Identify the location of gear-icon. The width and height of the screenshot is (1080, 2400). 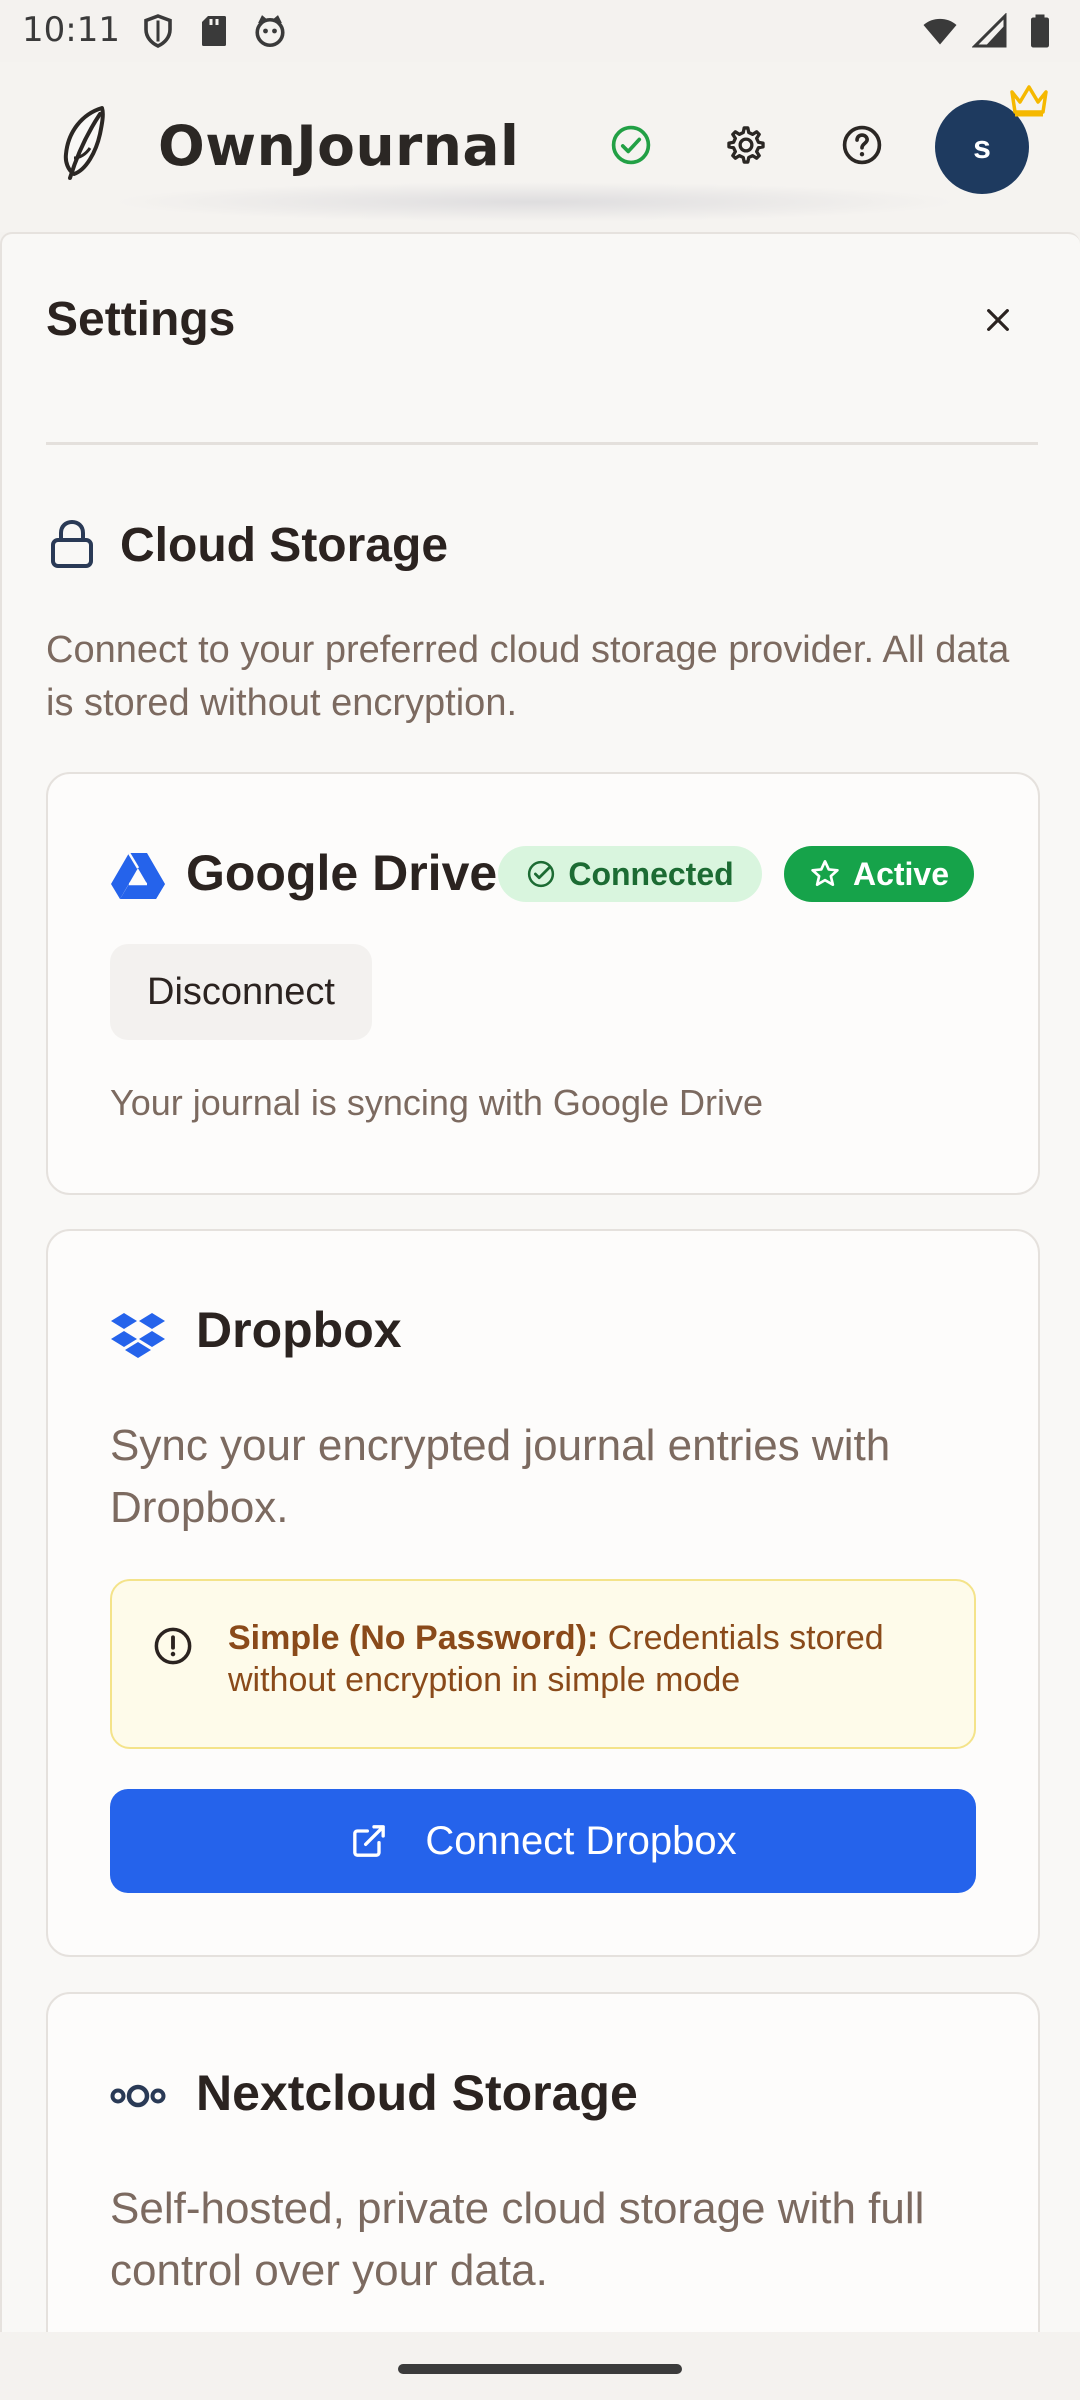
(746, 145).